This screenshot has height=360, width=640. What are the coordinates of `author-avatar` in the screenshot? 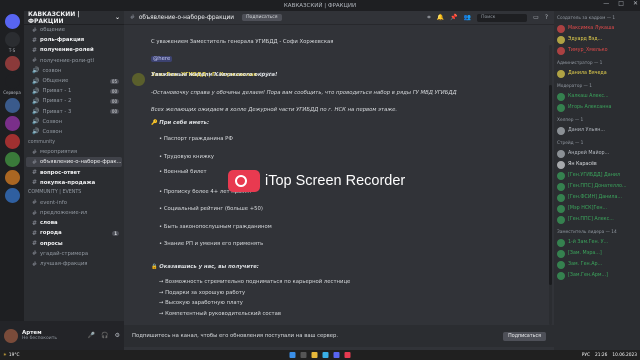 It's located at (138, 79).